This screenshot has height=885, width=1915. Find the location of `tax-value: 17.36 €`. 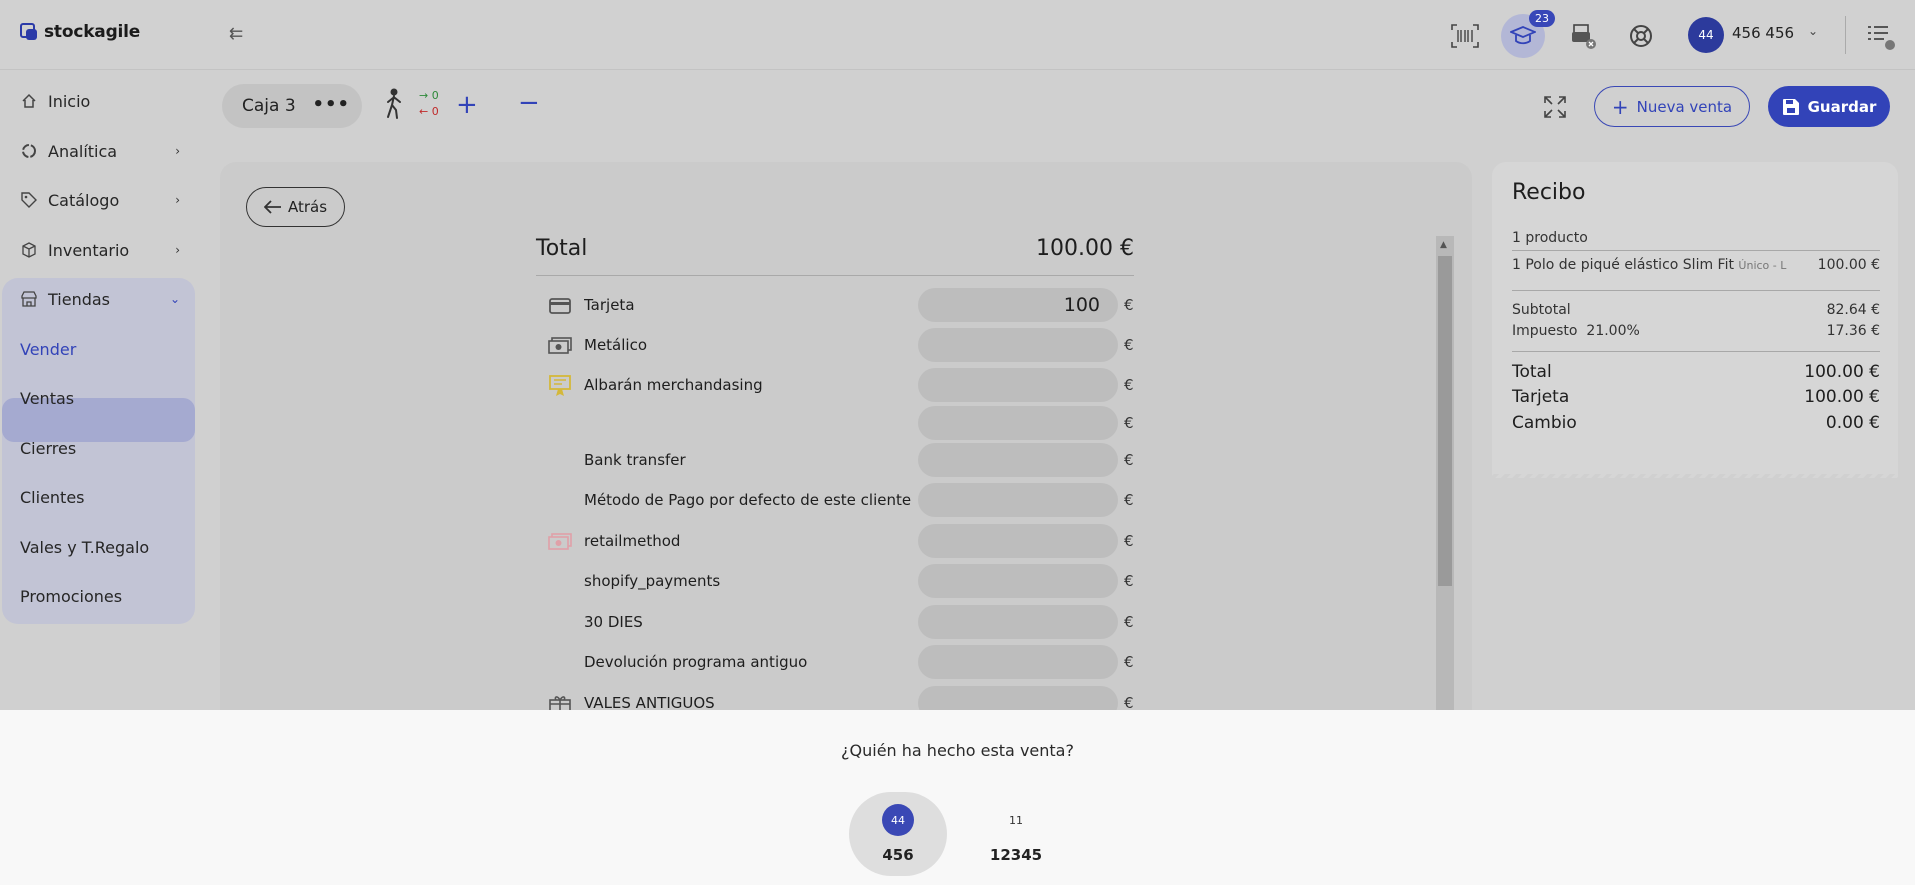

tax-value: 17.36 € is located at coordinates (1853, 331).